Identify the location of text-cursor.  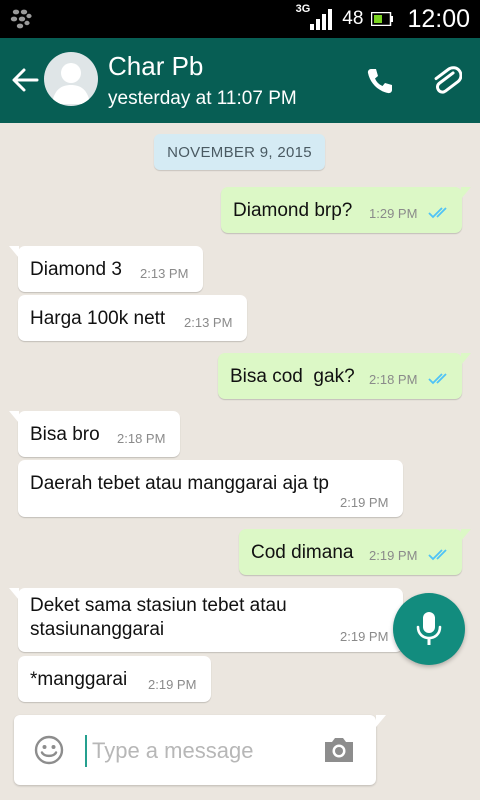
(86, 751).